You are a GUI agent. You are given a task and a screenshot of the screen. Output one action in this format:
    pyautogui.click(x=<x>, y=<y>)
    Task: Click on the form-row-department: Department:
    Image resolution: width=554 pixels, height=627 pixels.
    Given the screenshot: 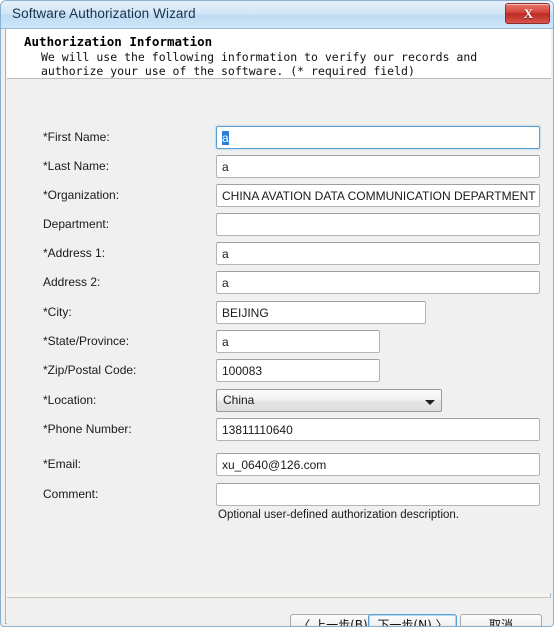 What is the action you would take?
    pyautogui.click(x=279, y=225)
    